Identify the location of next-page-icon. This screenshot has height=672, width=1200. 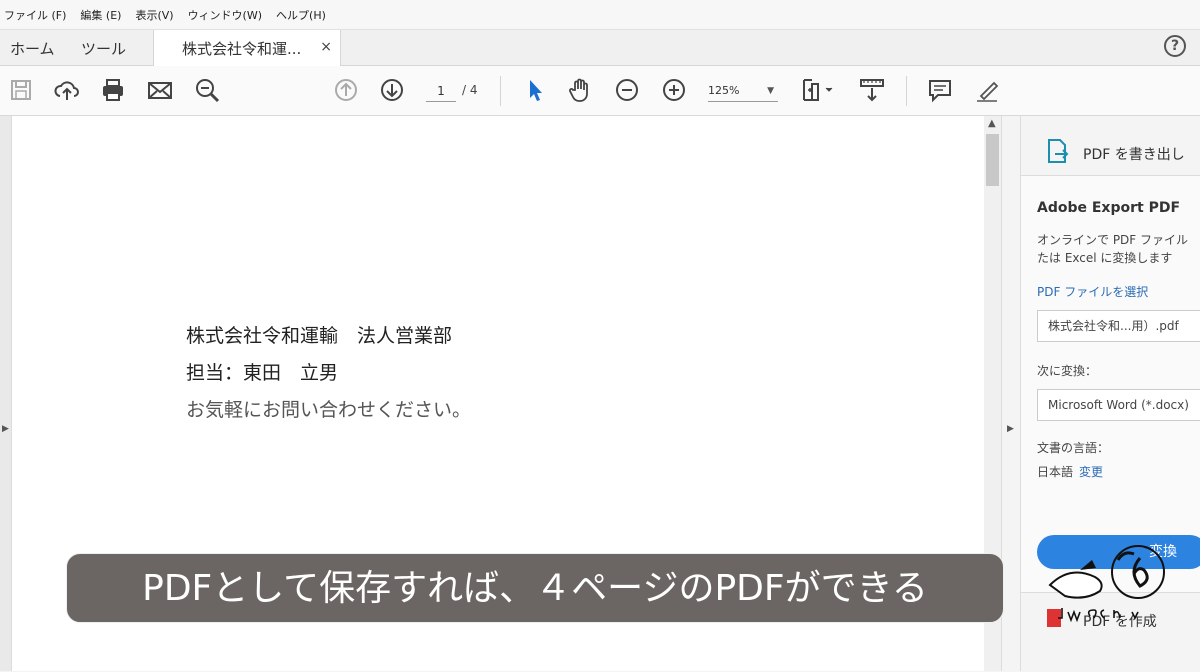
(392, 90).